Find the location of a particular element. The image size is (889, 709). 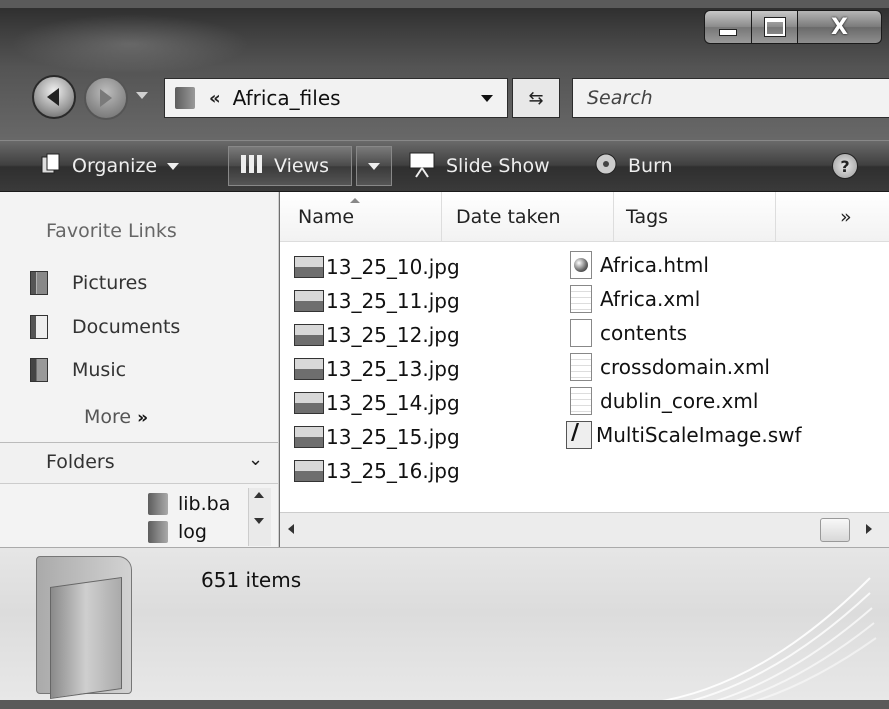

chevron-down-icon: ⌄ is located at coordinates (256, 459).